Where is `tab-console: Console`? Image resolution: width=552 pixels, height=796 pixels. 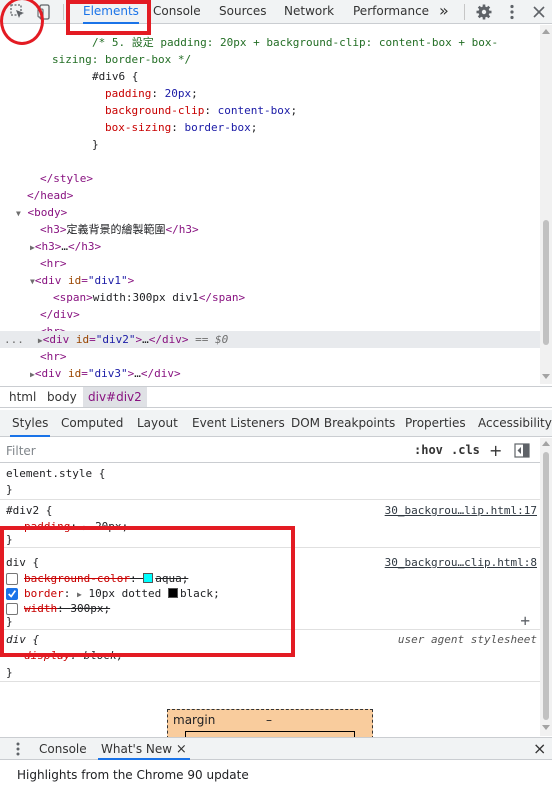
tab-console: Console is located at coordinates (177, 12).